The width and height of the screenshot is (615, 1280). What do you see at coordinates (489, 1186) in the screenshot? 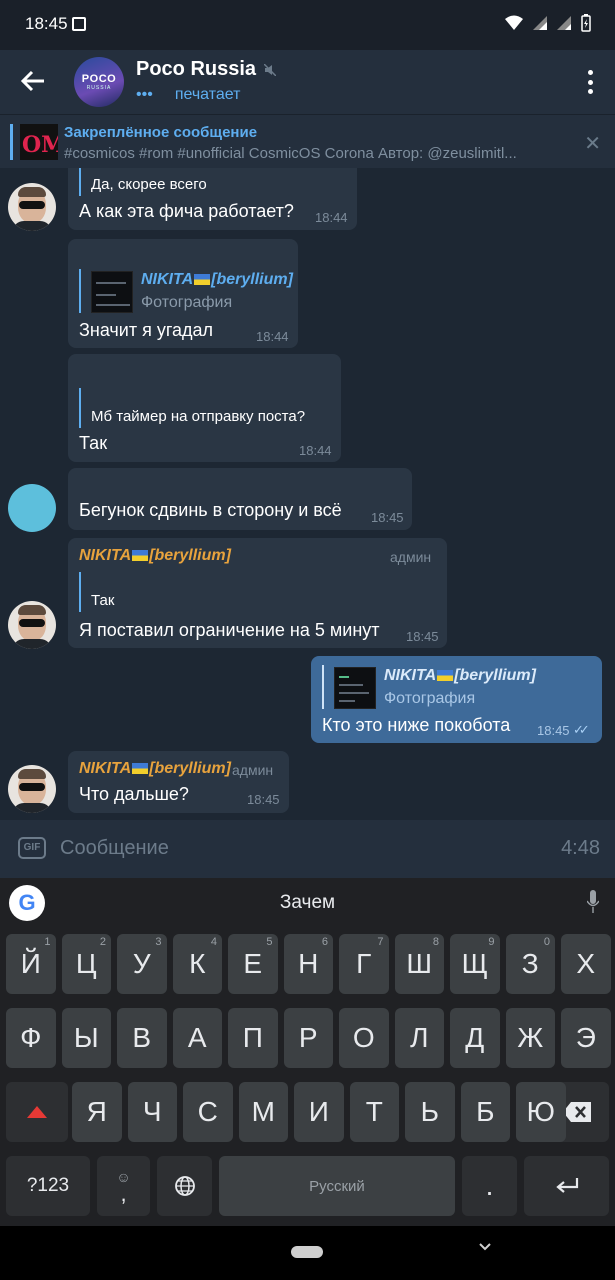
I see `period-key: .` at bounding box center [489, 1186].